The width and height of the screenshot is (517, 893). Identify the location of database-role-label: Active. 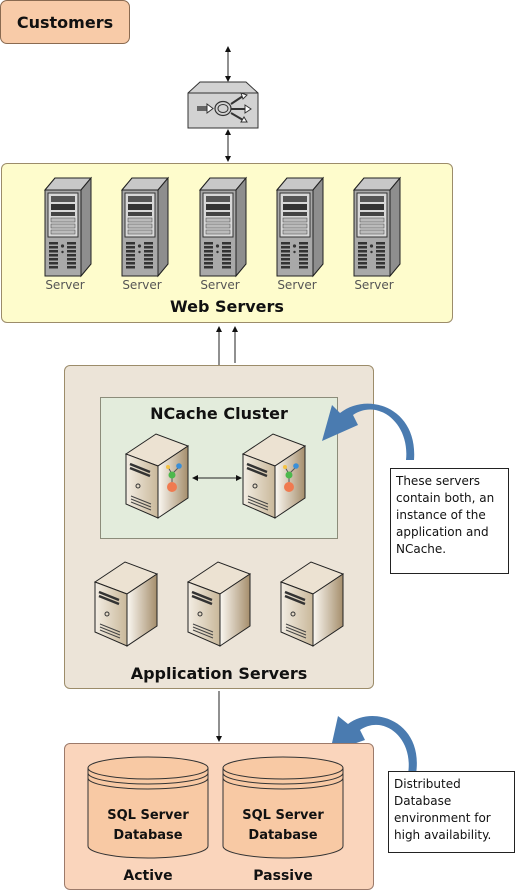
(148, 876).